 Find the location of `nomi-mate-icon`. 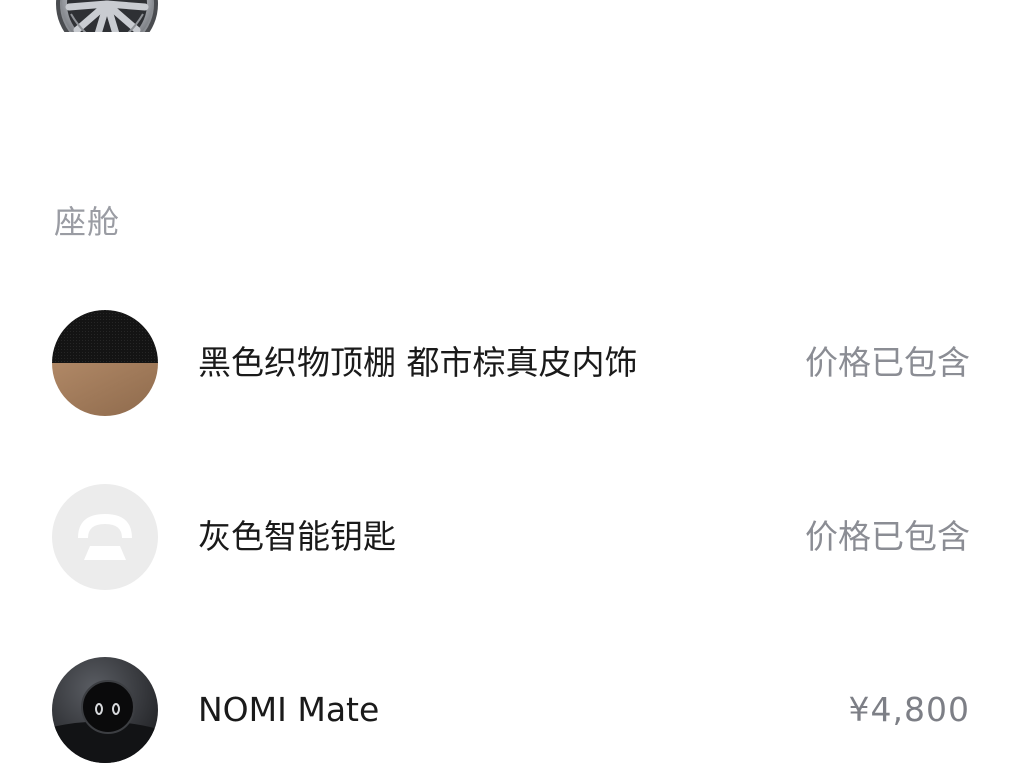

nomi-mate-icon is located at coordinates (105, 710).